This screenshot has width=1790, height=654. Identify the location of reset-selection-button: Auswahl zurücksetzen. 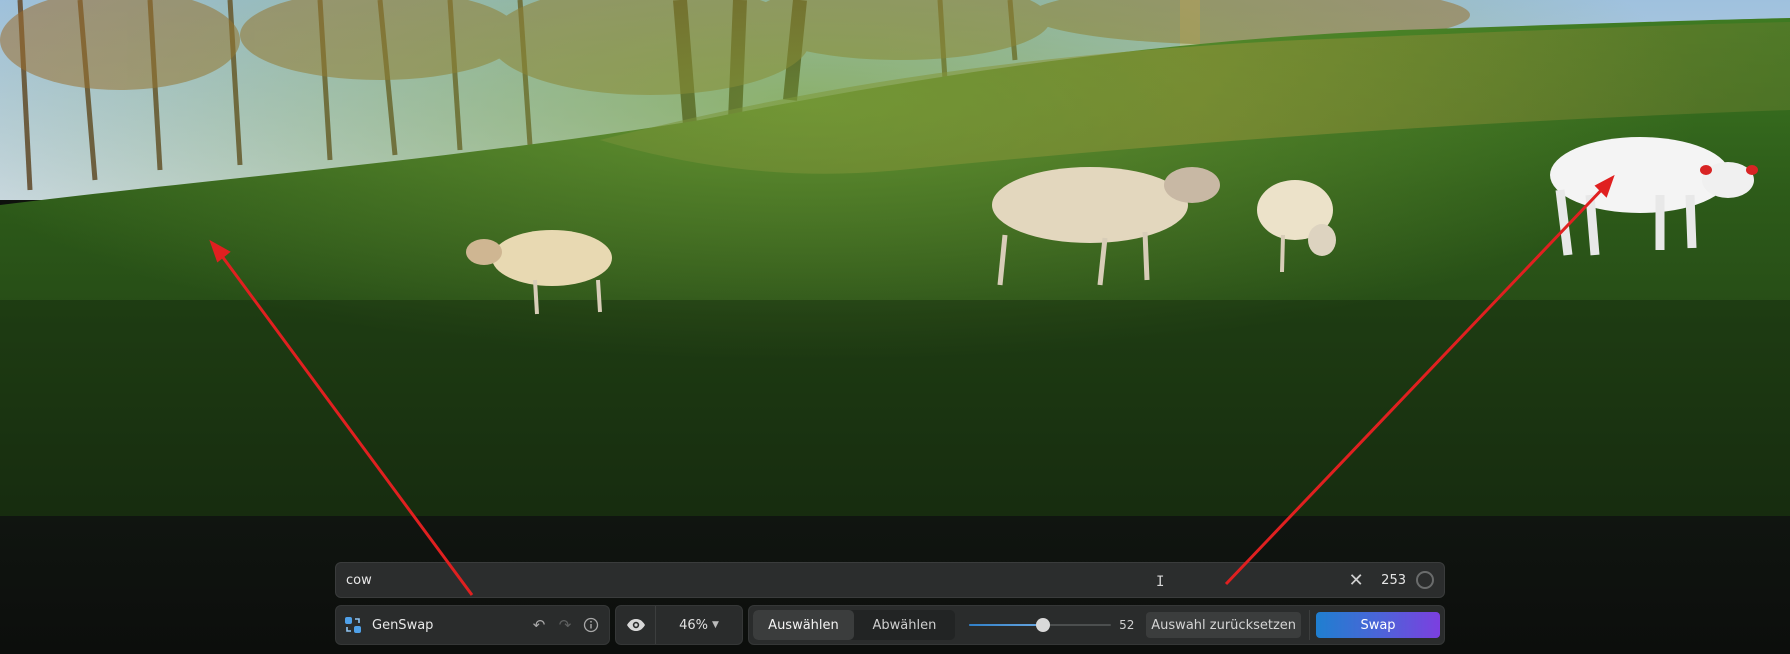
(1224, 625).